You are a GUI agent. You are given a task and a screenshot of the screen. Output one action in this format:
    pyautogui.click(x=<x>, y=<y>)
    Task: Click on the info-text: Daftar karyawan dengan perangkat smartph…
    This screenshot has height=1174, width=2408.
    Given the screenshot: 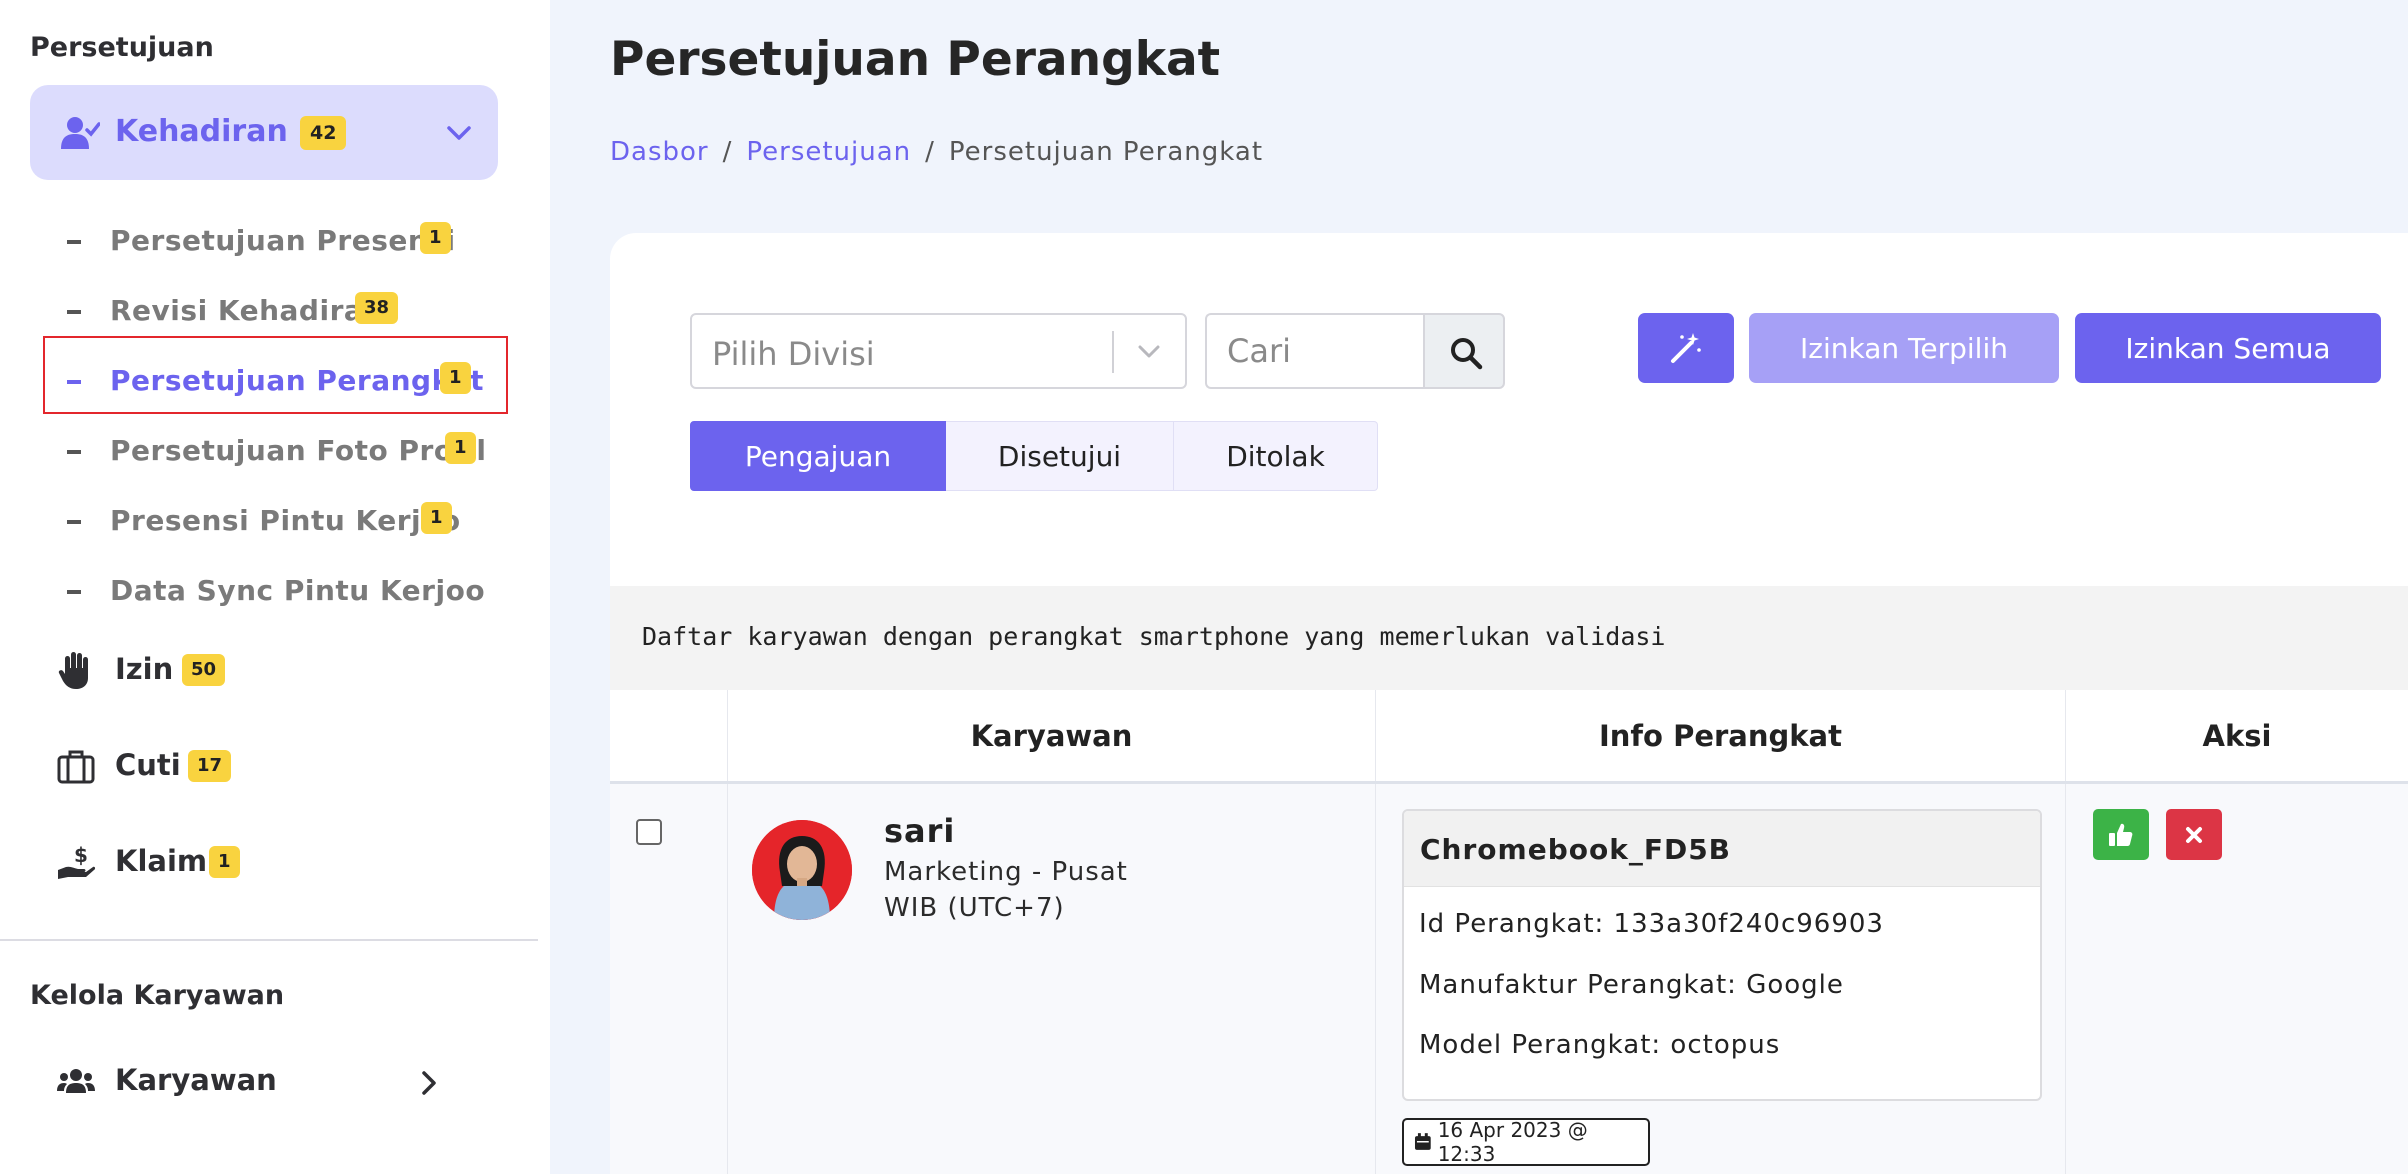 What is the action you would take?
    pyautogui.click(x=1154, y=636)
    